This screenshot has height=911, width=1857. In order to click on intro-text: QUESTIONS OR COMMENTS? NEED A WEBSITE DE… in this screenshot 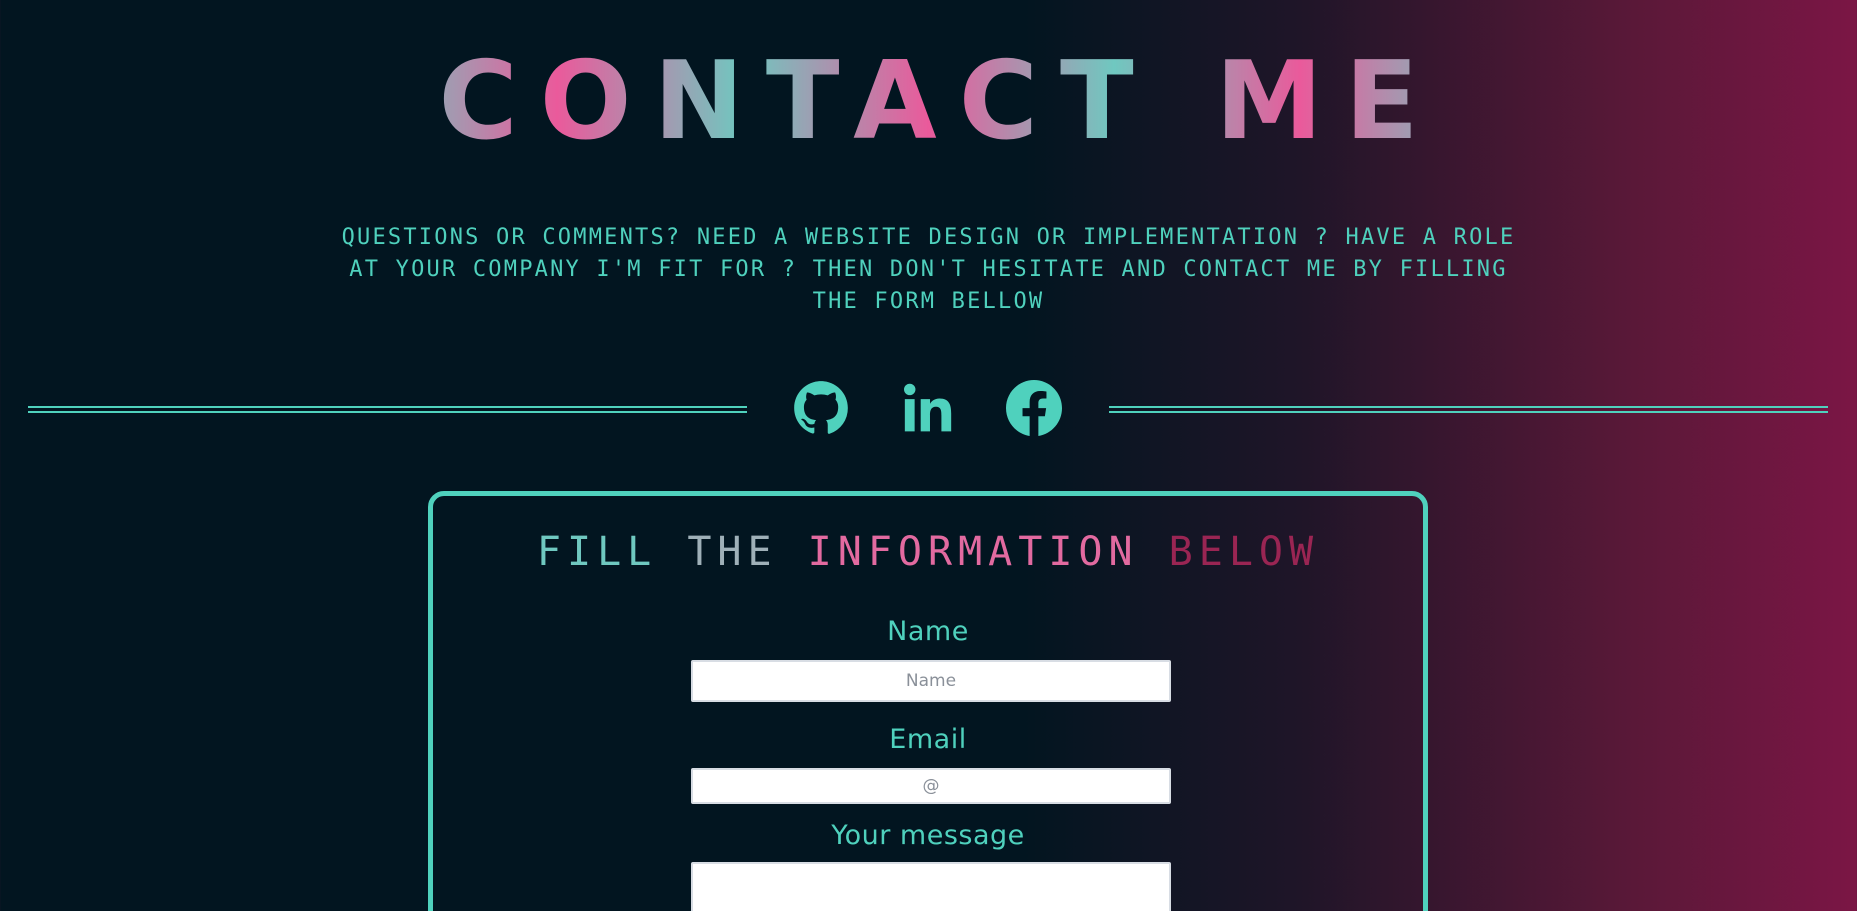, I will do `click(928, 269)`.